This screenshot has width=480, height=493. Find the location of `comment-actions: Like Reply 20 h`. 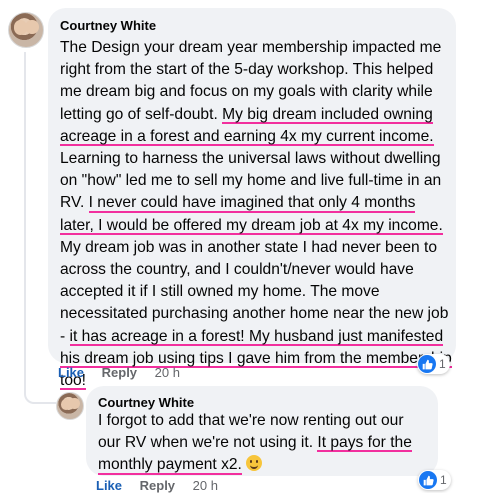

comment-actions: Like Reply 20 h is located at coordinates (126, 372).